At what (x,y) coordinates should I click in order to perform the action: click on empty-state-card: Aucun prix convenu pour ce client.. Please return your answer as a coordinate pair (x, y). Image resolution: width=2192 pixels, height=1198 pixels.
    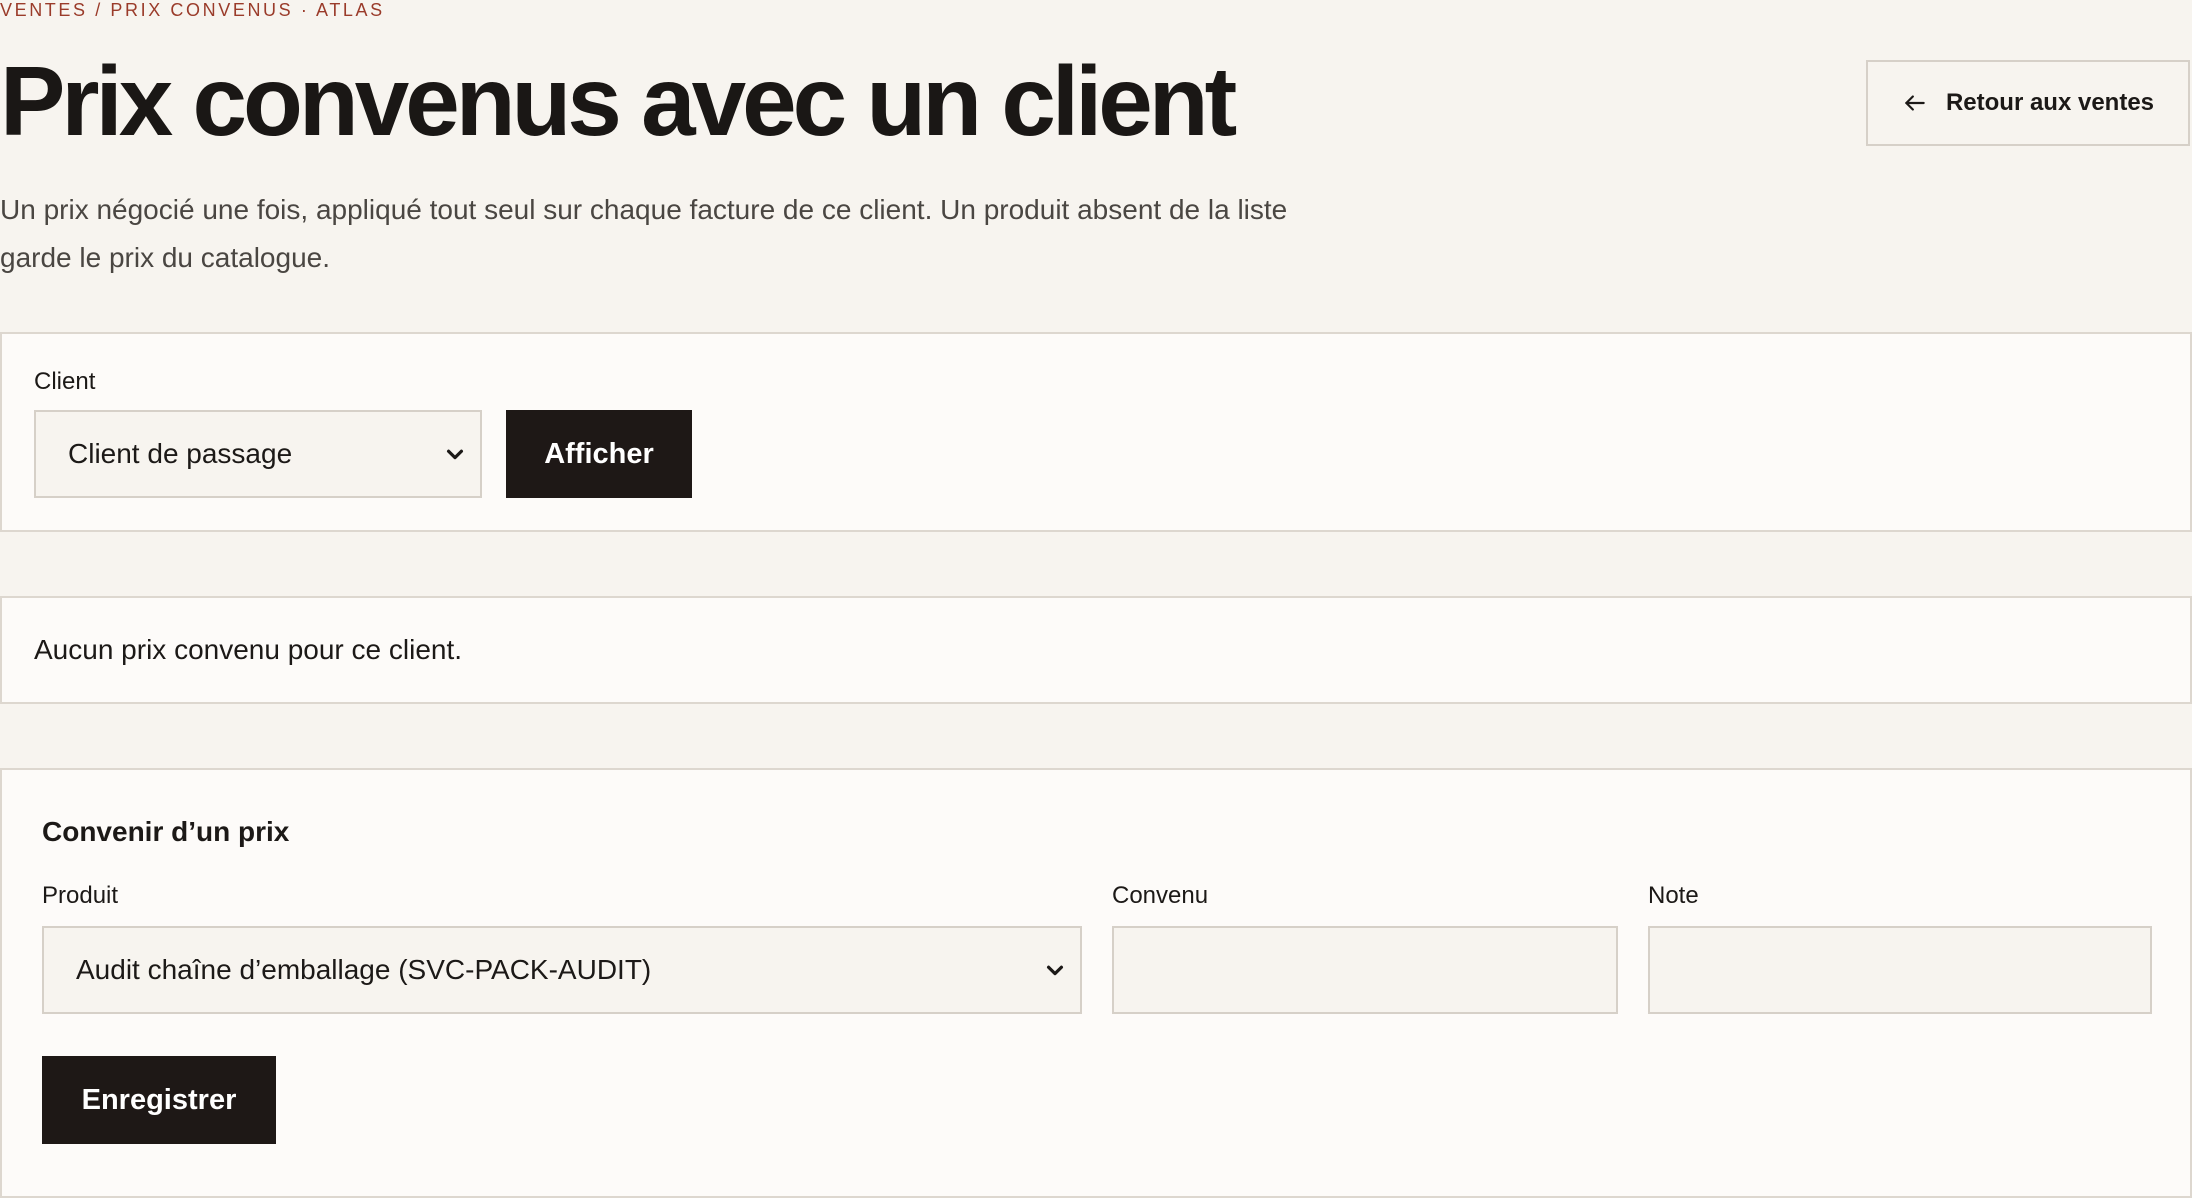
    Looking at the image, I should click on (1096, 650).